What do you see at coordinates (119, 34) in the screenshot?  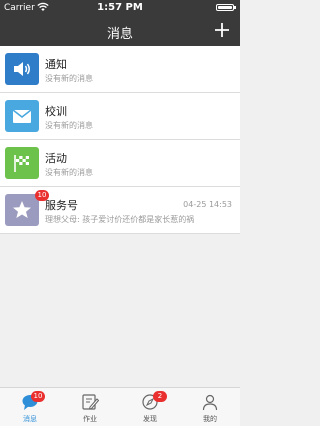 I see `page-title: 消息` at bounding box center [119, 34].